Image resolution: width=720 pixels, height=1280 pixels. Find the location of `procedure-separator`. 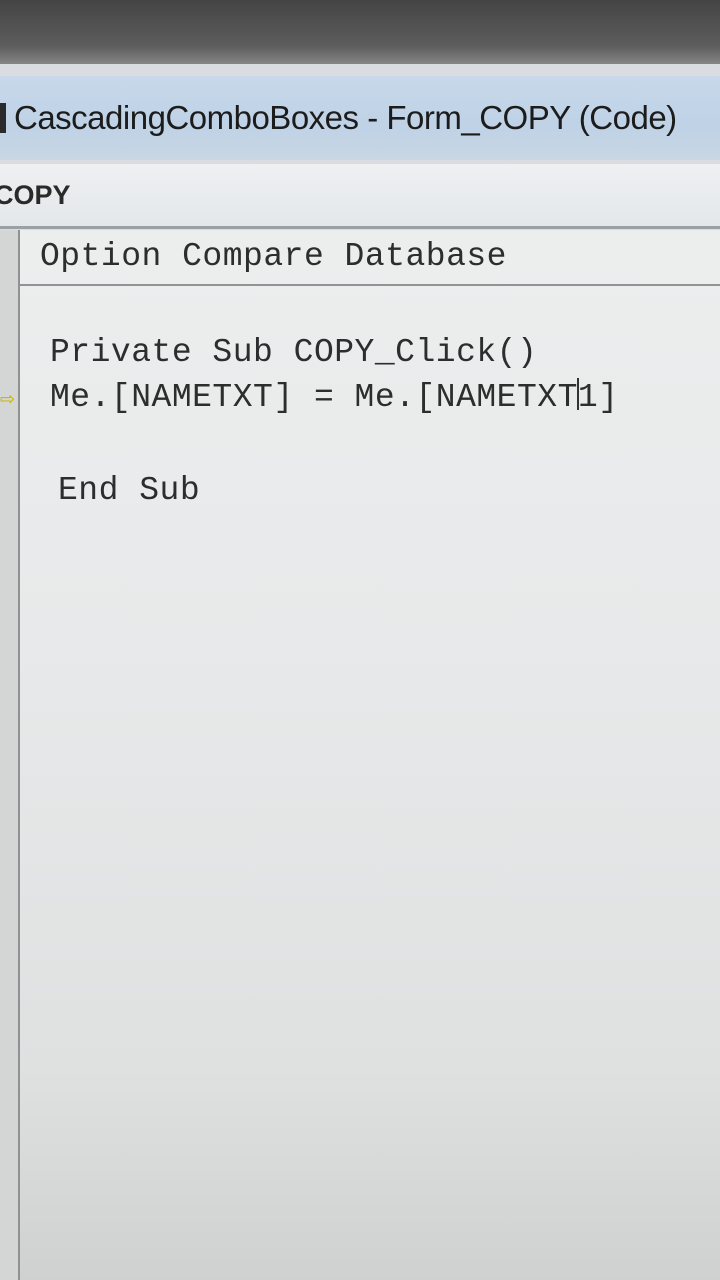

procedure-separator is located at coordinates (369, 285).